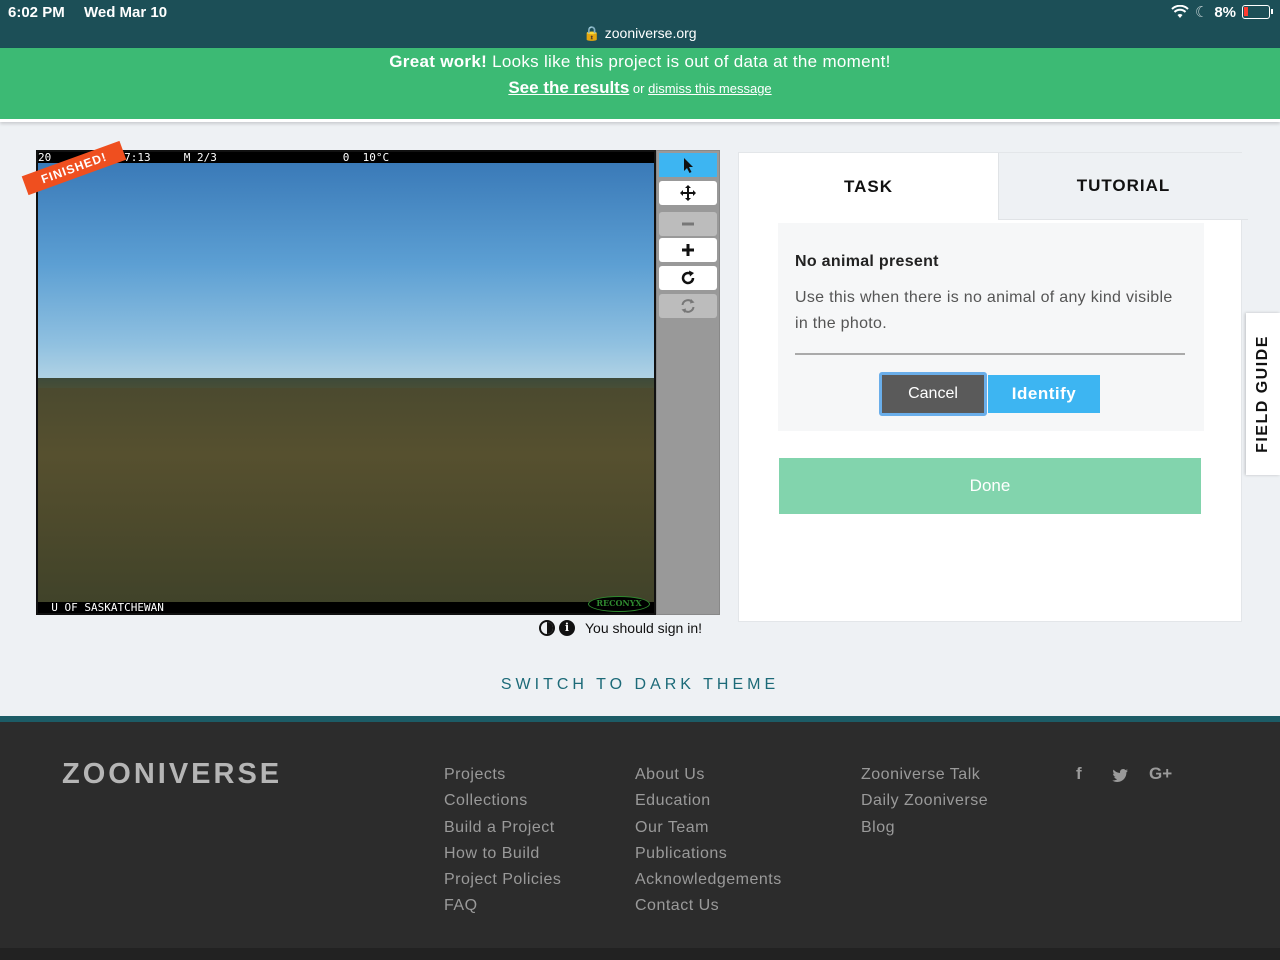 The image size is (1280, 960). I want to click on tundra-ground, so click(346, 499).